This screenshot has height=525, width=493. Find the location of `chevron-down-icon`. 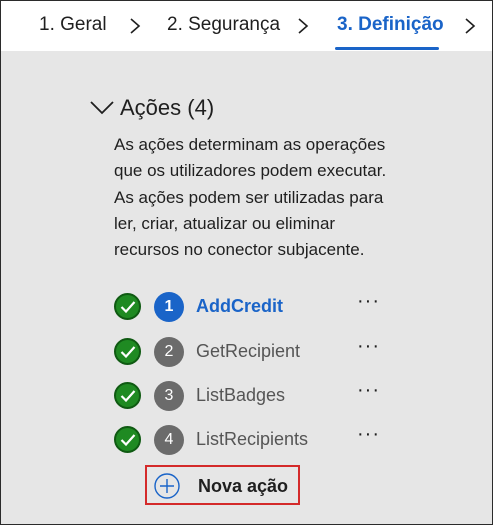

chevron-down-icon is located at coordinates (102, 108).